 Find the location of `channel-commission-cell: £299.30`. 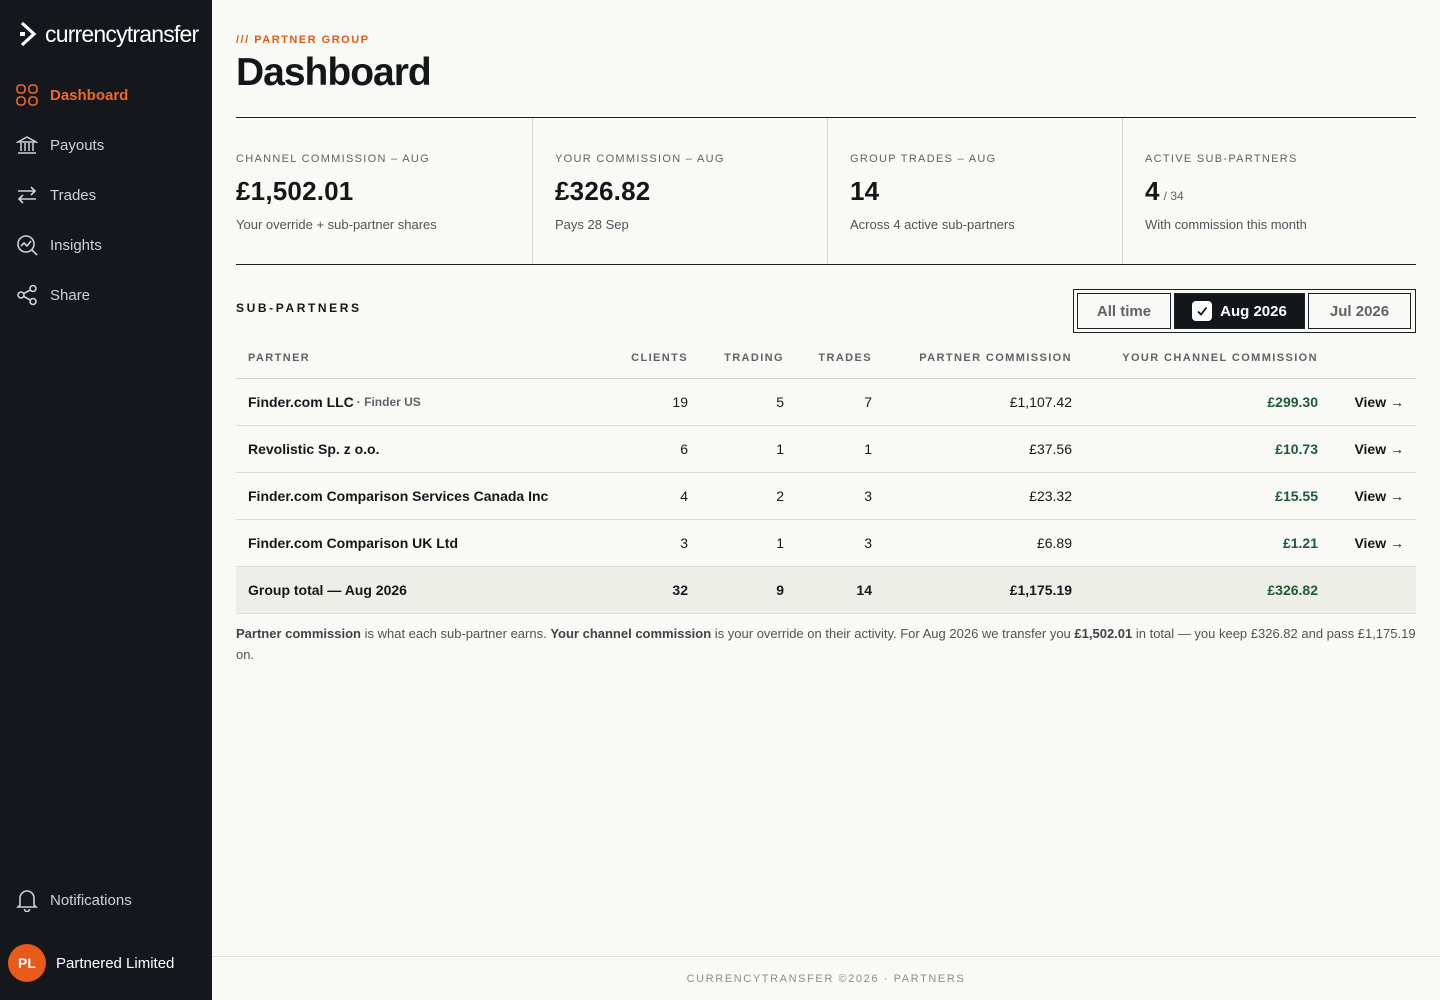

channel-commission-cell: £299.30 is located at coordinates (1292, 402).